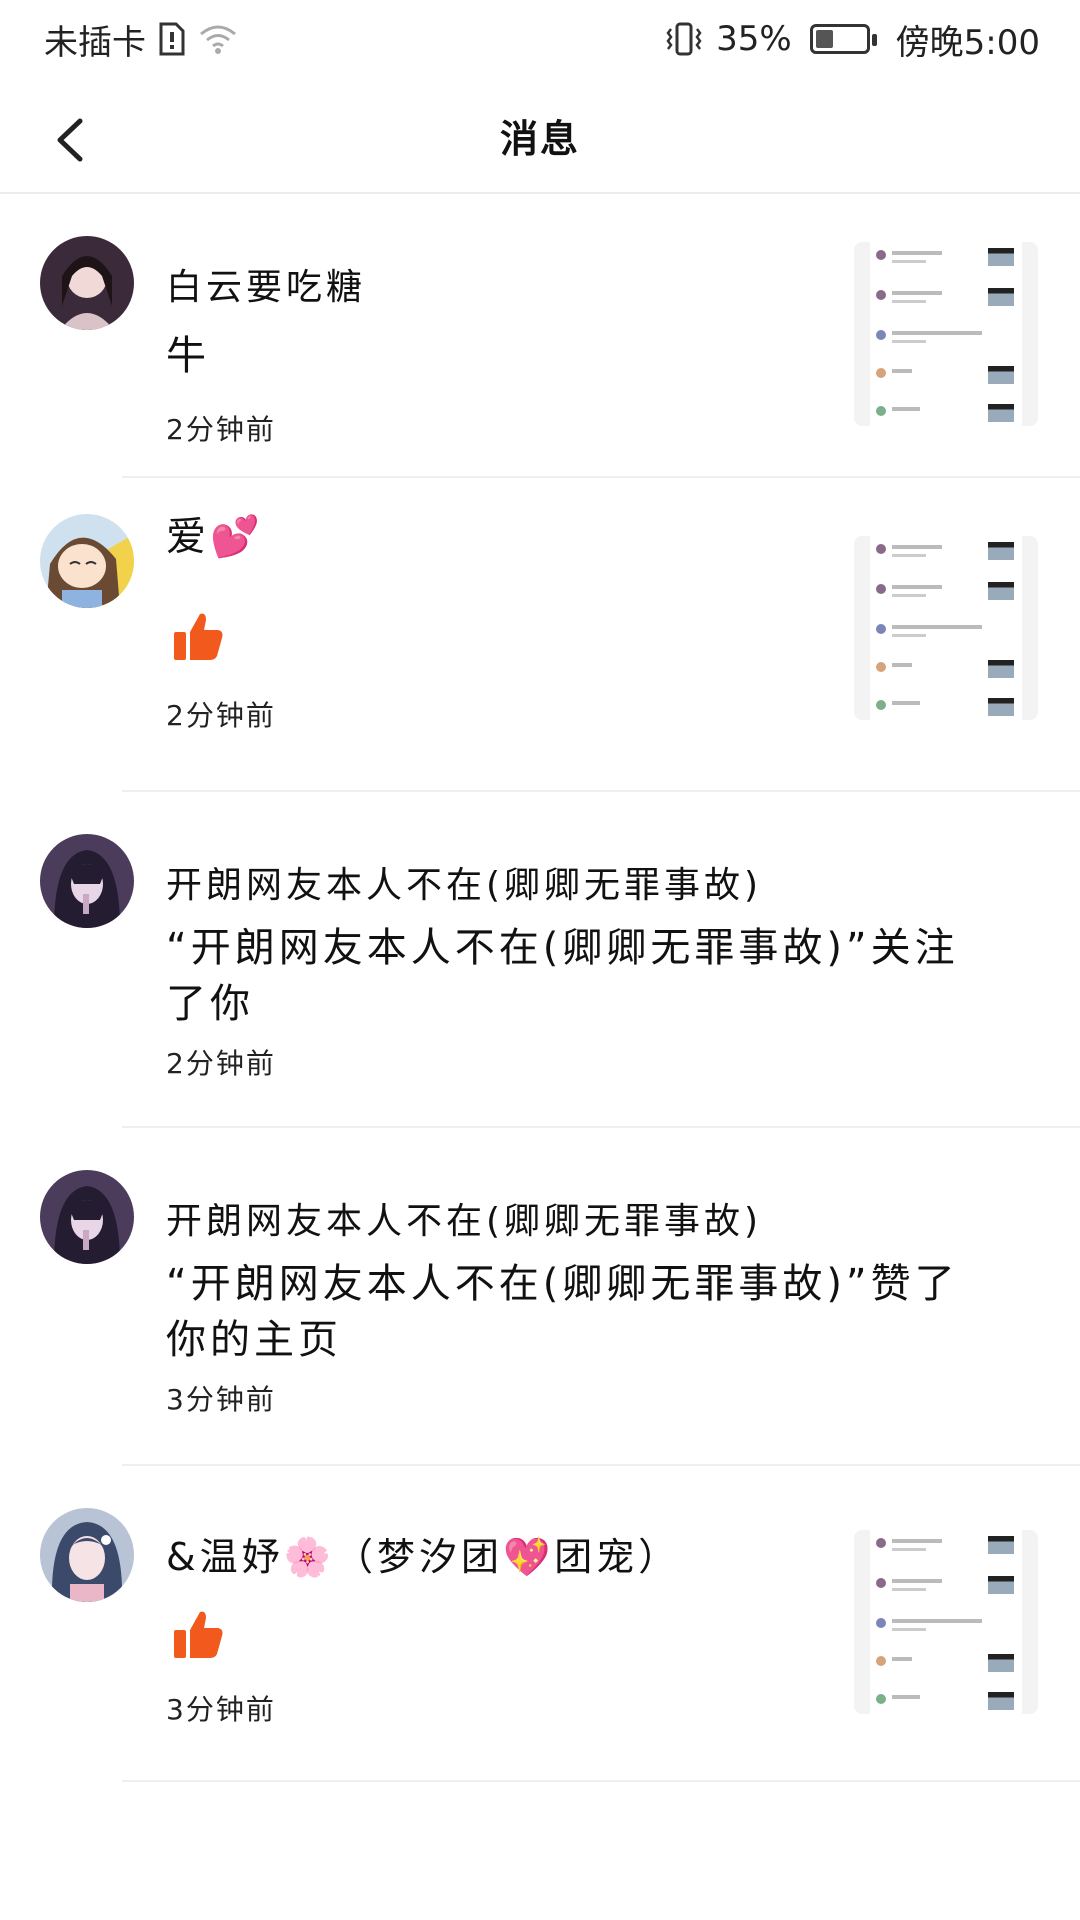  I want to click on message-text: 牛, so click(188, 356).